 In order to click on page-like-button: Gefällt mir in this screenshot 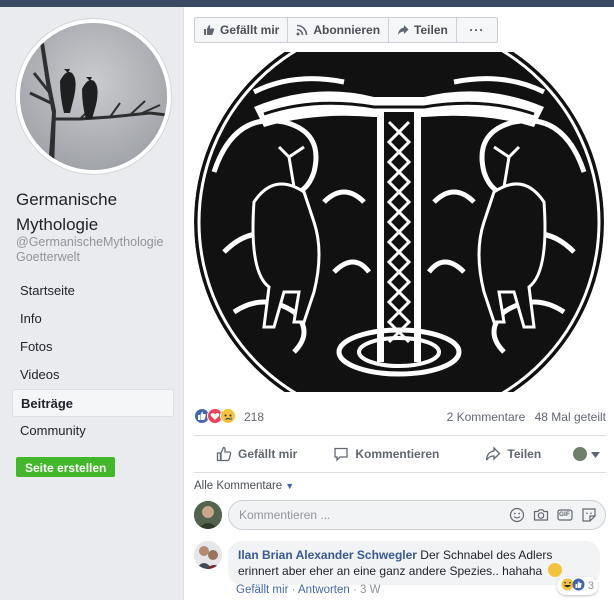, I will do `click(241, 30)`.